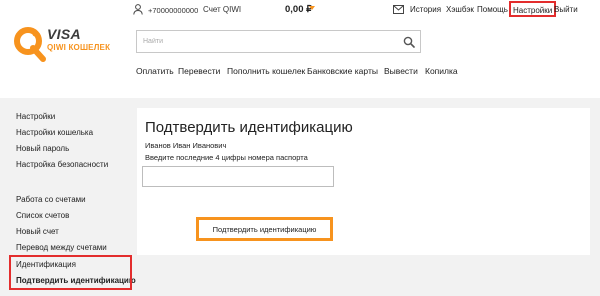 This screenshot has height=296, width=600. What do you see at coordinates (398, 9) in the screenshot?
I see `mail-icon` at bounding box center [398, 9].